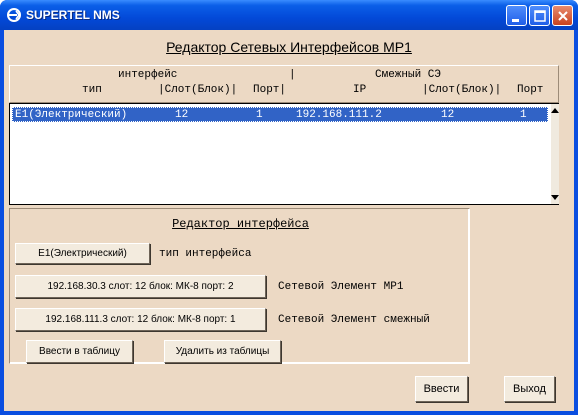 Image resolution: width=578 pixels, height=415 pixels. What do you see at coordinates (71, 115) in the screenshot?
I see `cell-type: E1(Электрический)` at bounding box center [71, 115].